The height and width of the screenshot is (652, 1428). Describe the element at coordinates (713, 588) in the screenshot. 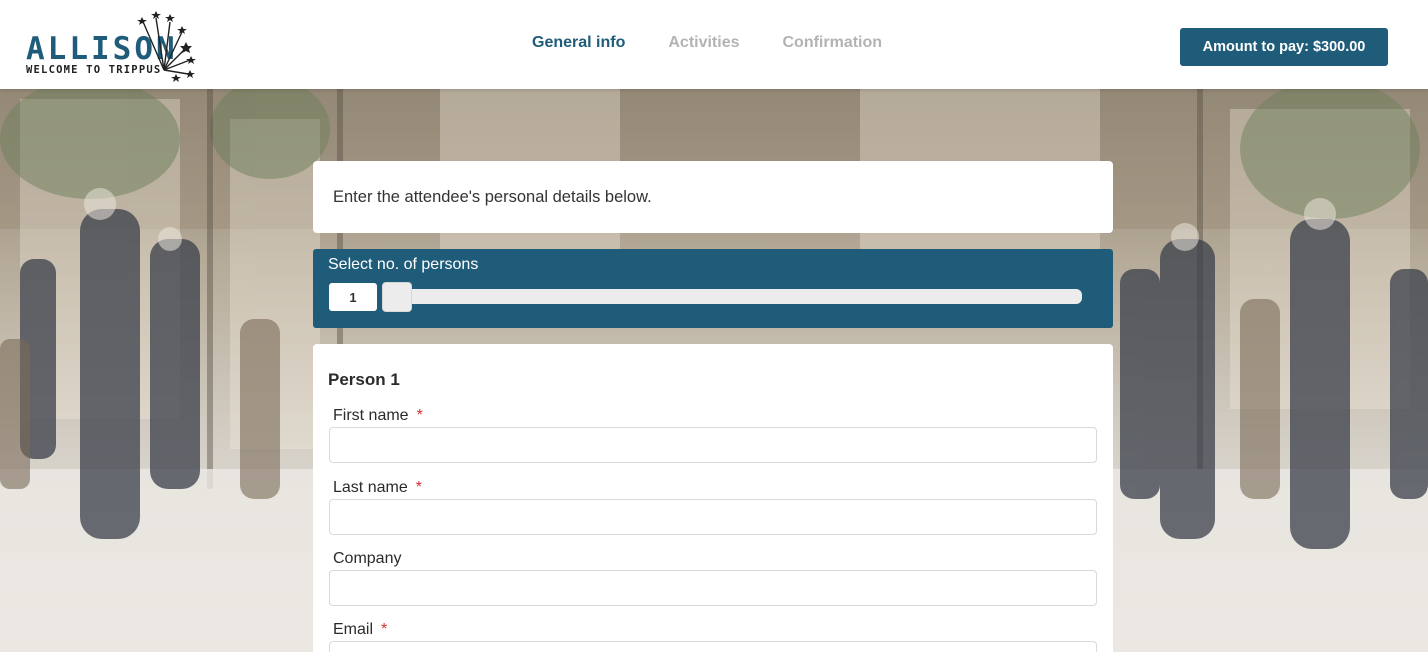

I see `company-field` at that location.